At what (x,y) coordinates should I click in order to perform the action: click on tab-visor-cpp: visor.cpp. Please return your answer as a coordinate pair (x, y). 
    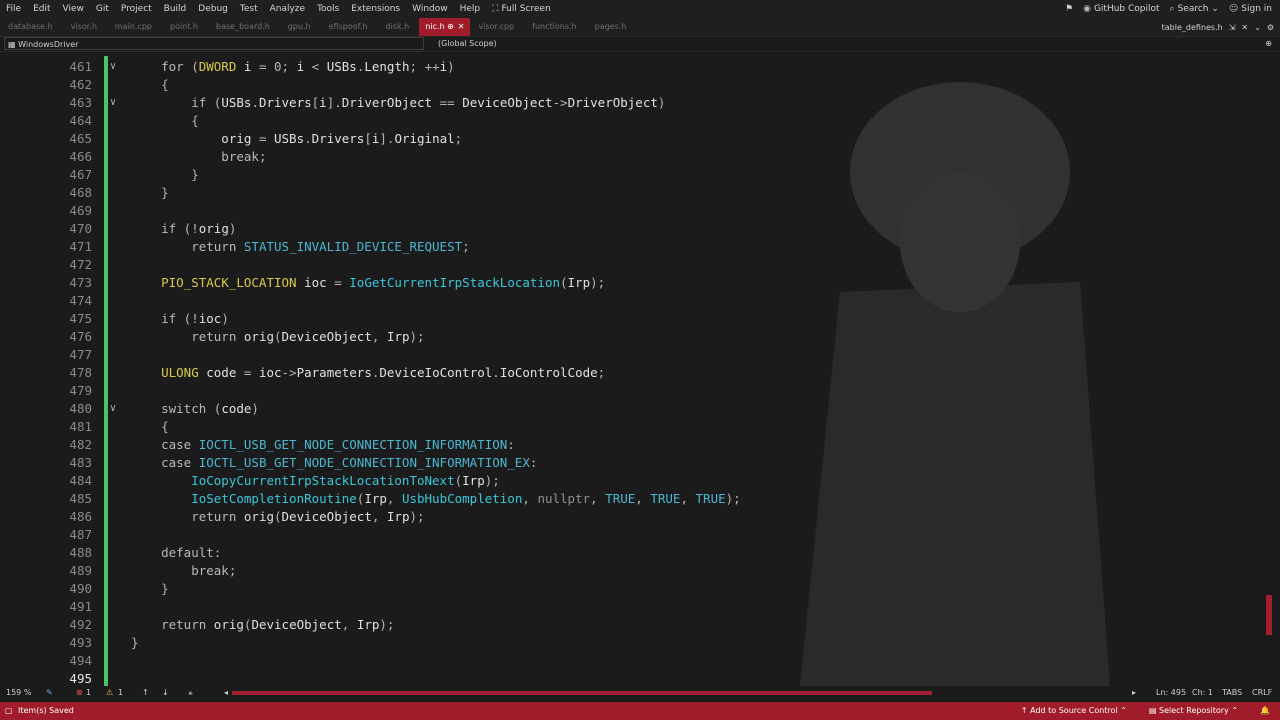
    Looking at the image, I should click on (497, 27).